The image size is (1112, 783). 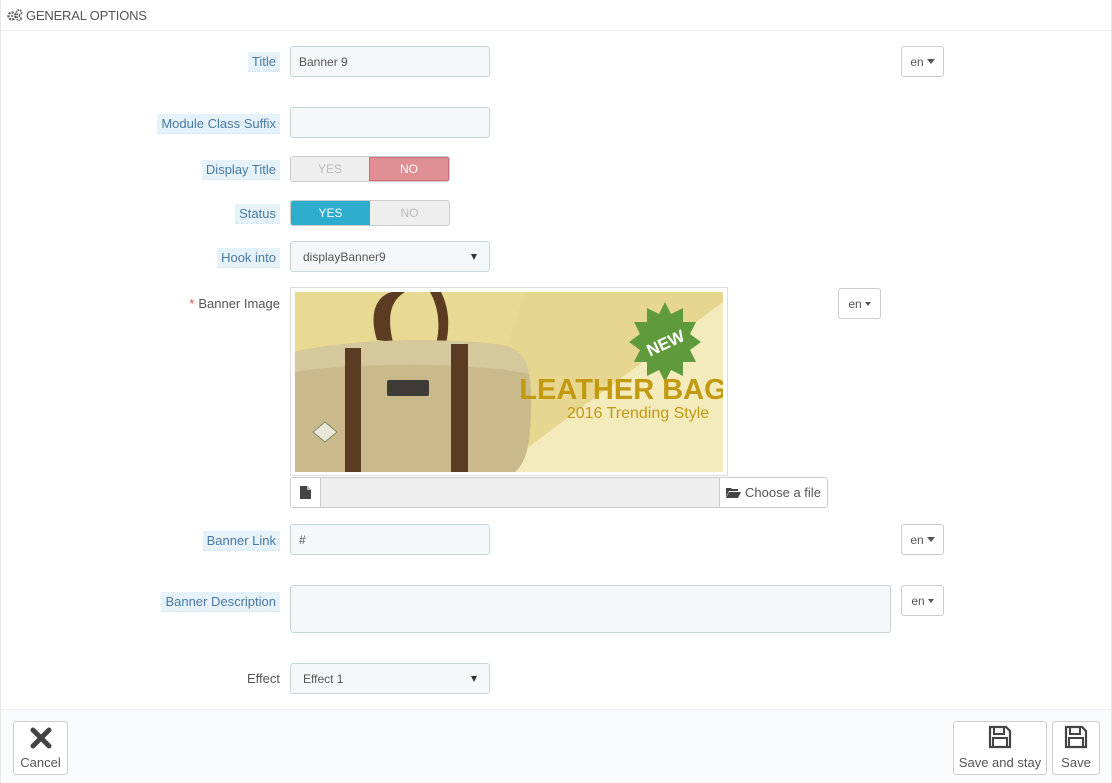 I want to click on save-and-stay-label: Save and stay, so click(x=1000, y=762).